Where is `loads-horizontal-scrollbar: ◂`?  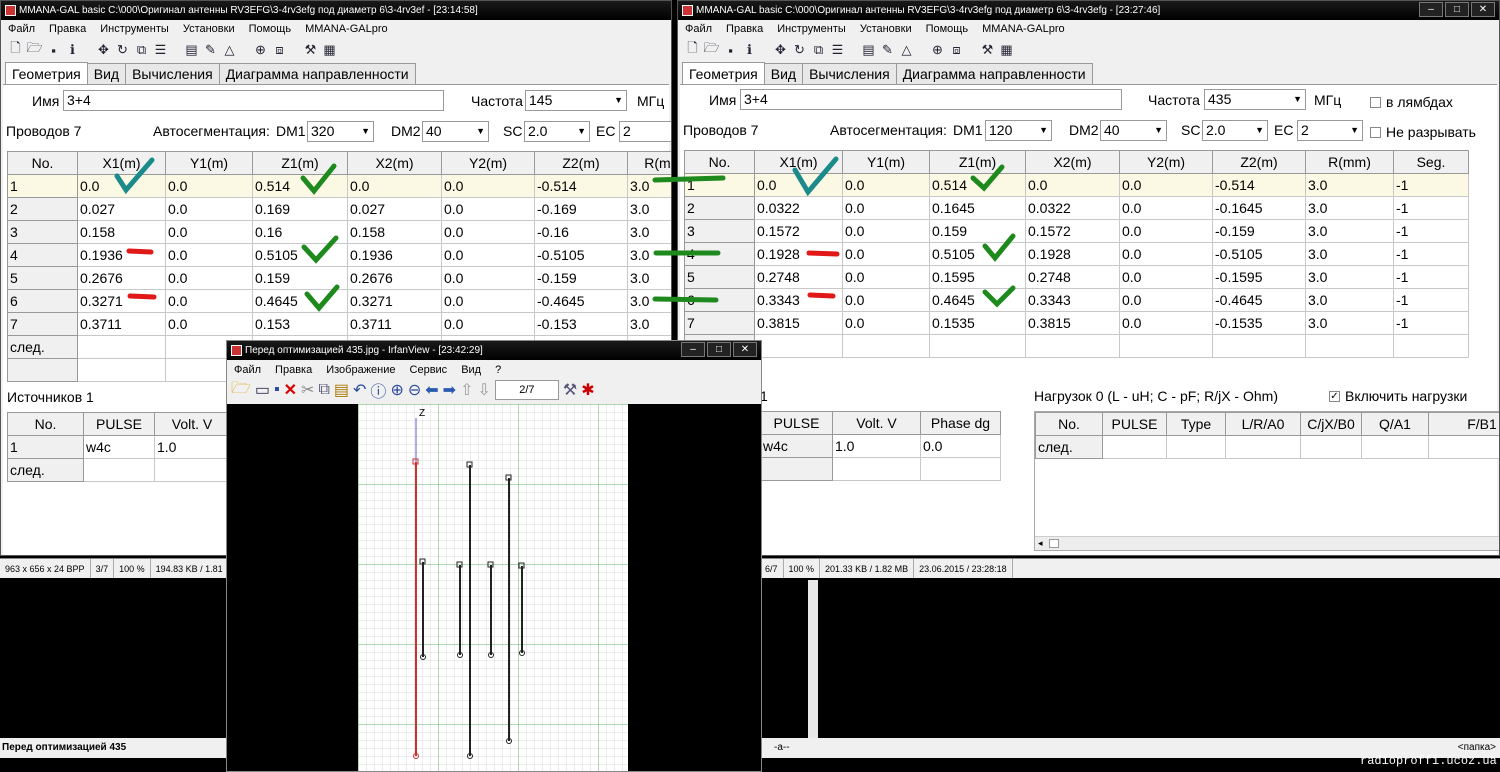
loads-horizontal-scrollbar: ◂ is located at coordinates (1267, 543).